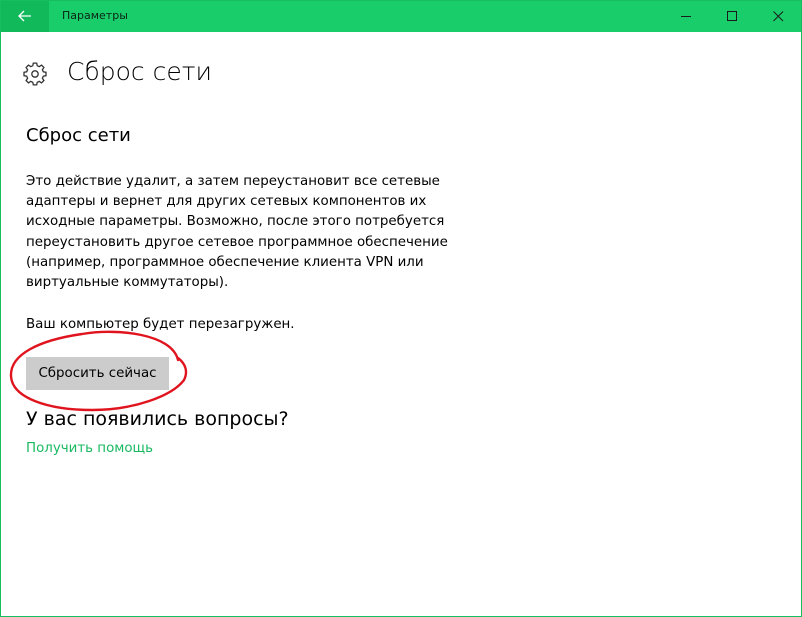  What do you see at coordinates (97, 373) in the screenshot?
I see `reset-now-button: Сбросить сейчас` at bounding box center [97, 373].